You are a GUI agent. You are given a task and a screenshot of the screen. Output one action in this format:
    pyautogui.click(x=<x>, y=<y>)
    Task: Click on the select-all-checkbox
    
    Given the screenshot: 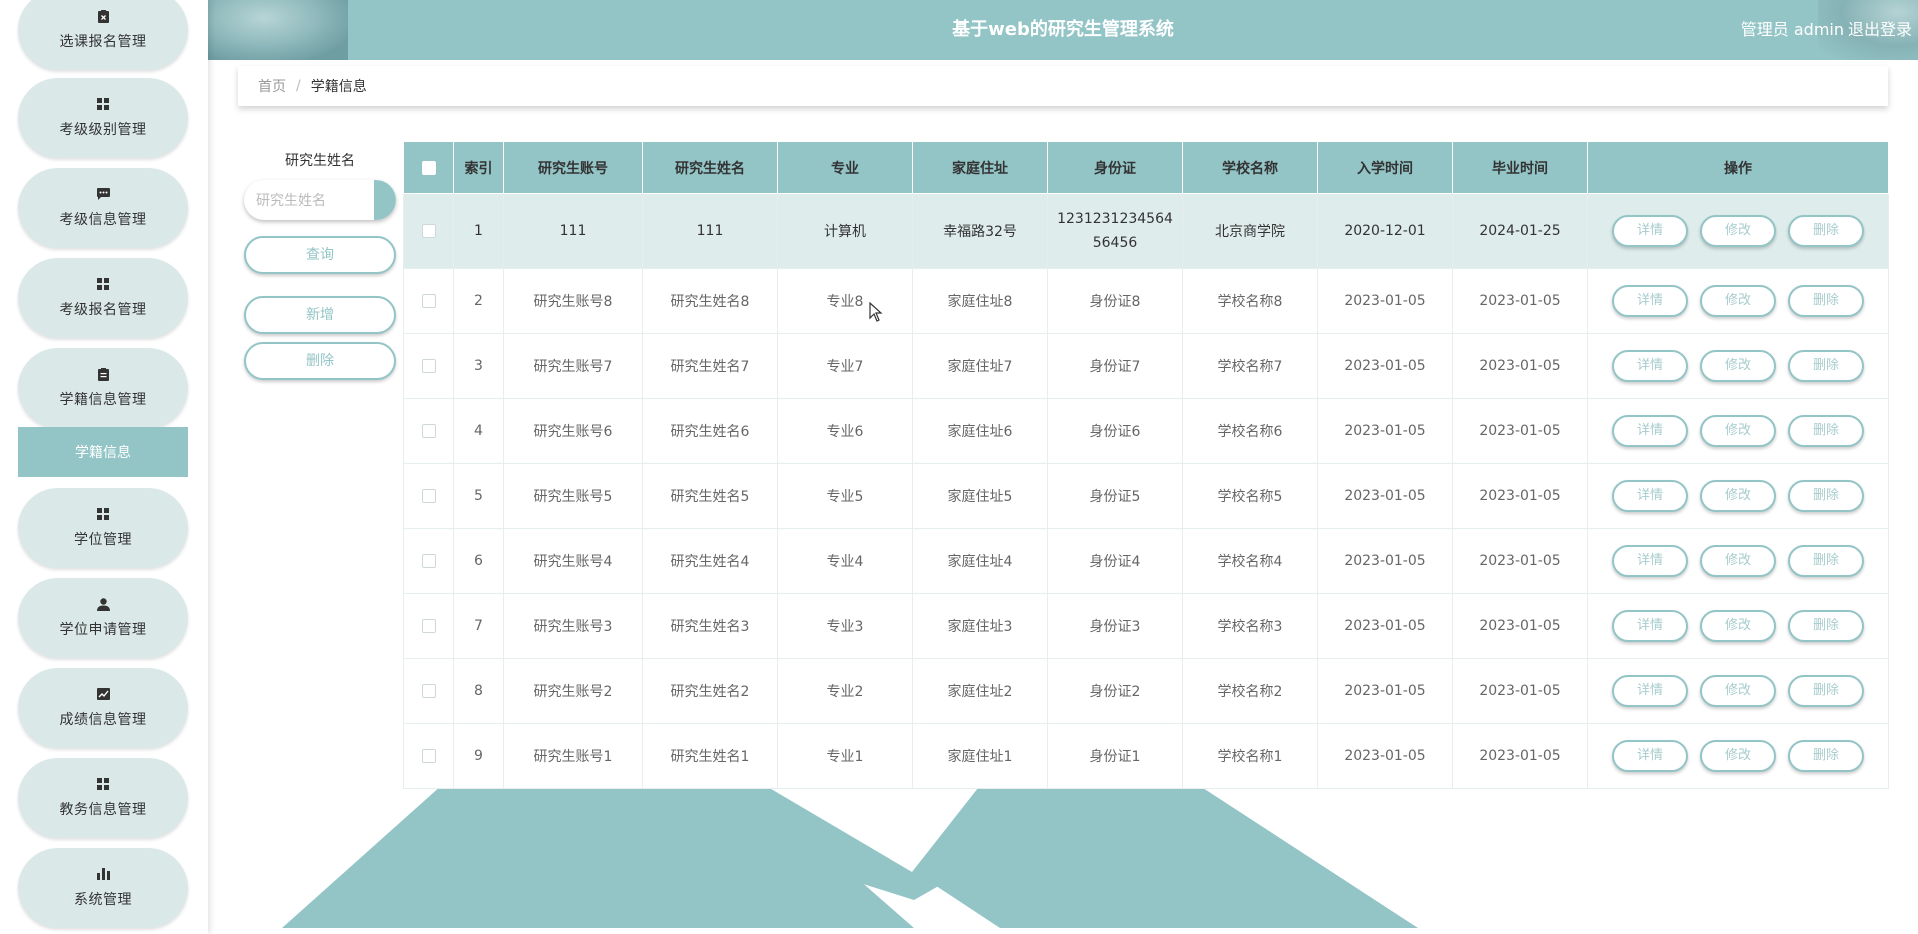 What is the action you would take?
    pyautogui.click(x=428, y=167)
    